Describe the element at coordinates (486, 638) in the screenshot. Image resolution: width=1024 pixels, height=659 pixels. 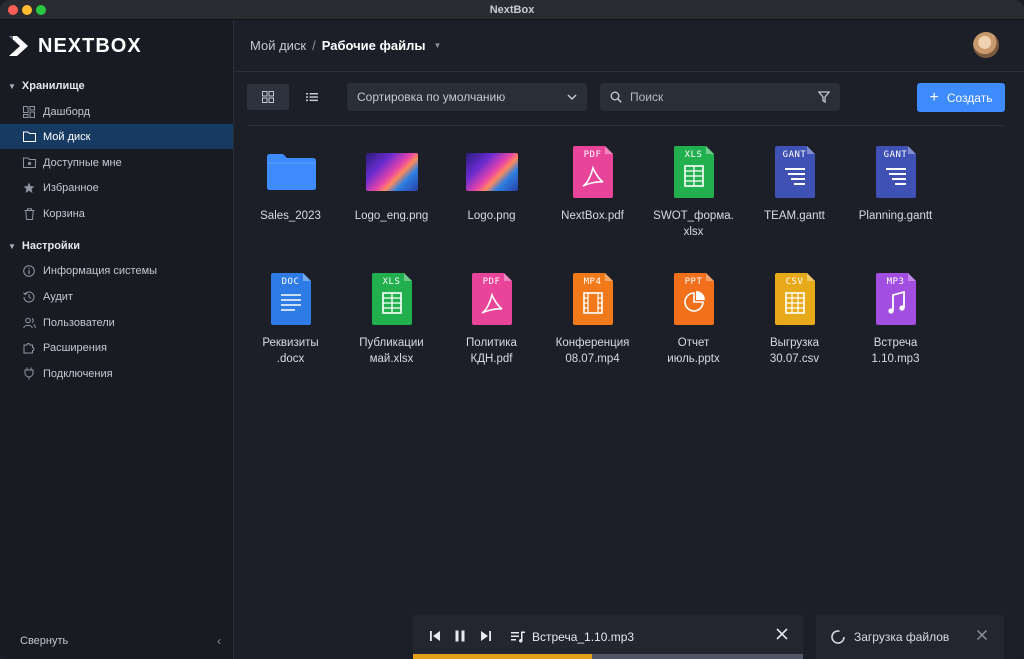
I see `next-track-button` at that location.